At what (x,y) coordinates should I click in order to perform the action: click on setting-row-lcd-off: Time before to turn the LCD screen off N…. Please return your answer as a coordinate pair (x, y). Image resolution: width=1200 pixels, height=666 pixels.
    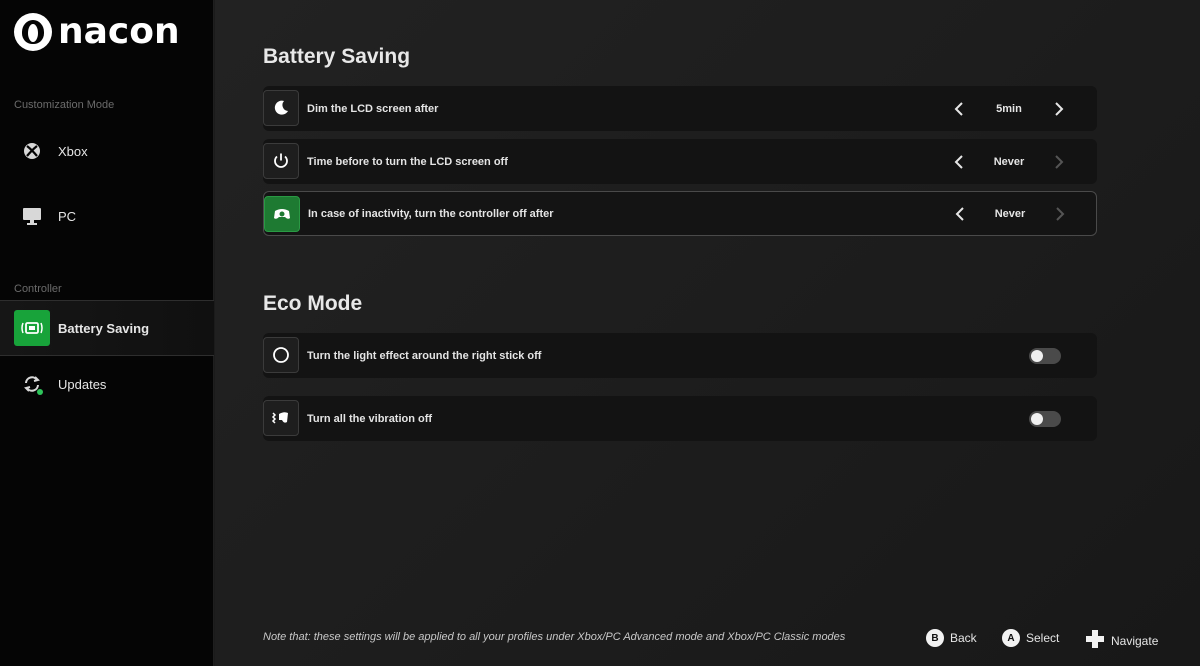
    Looking at the image, I should click on (680, 161).